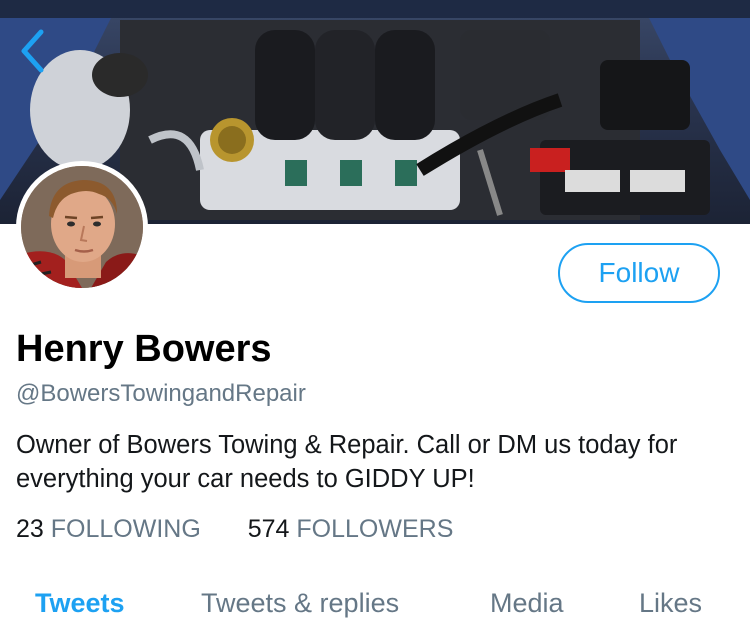  I want to click on following-count: 23, so click(30, 529).